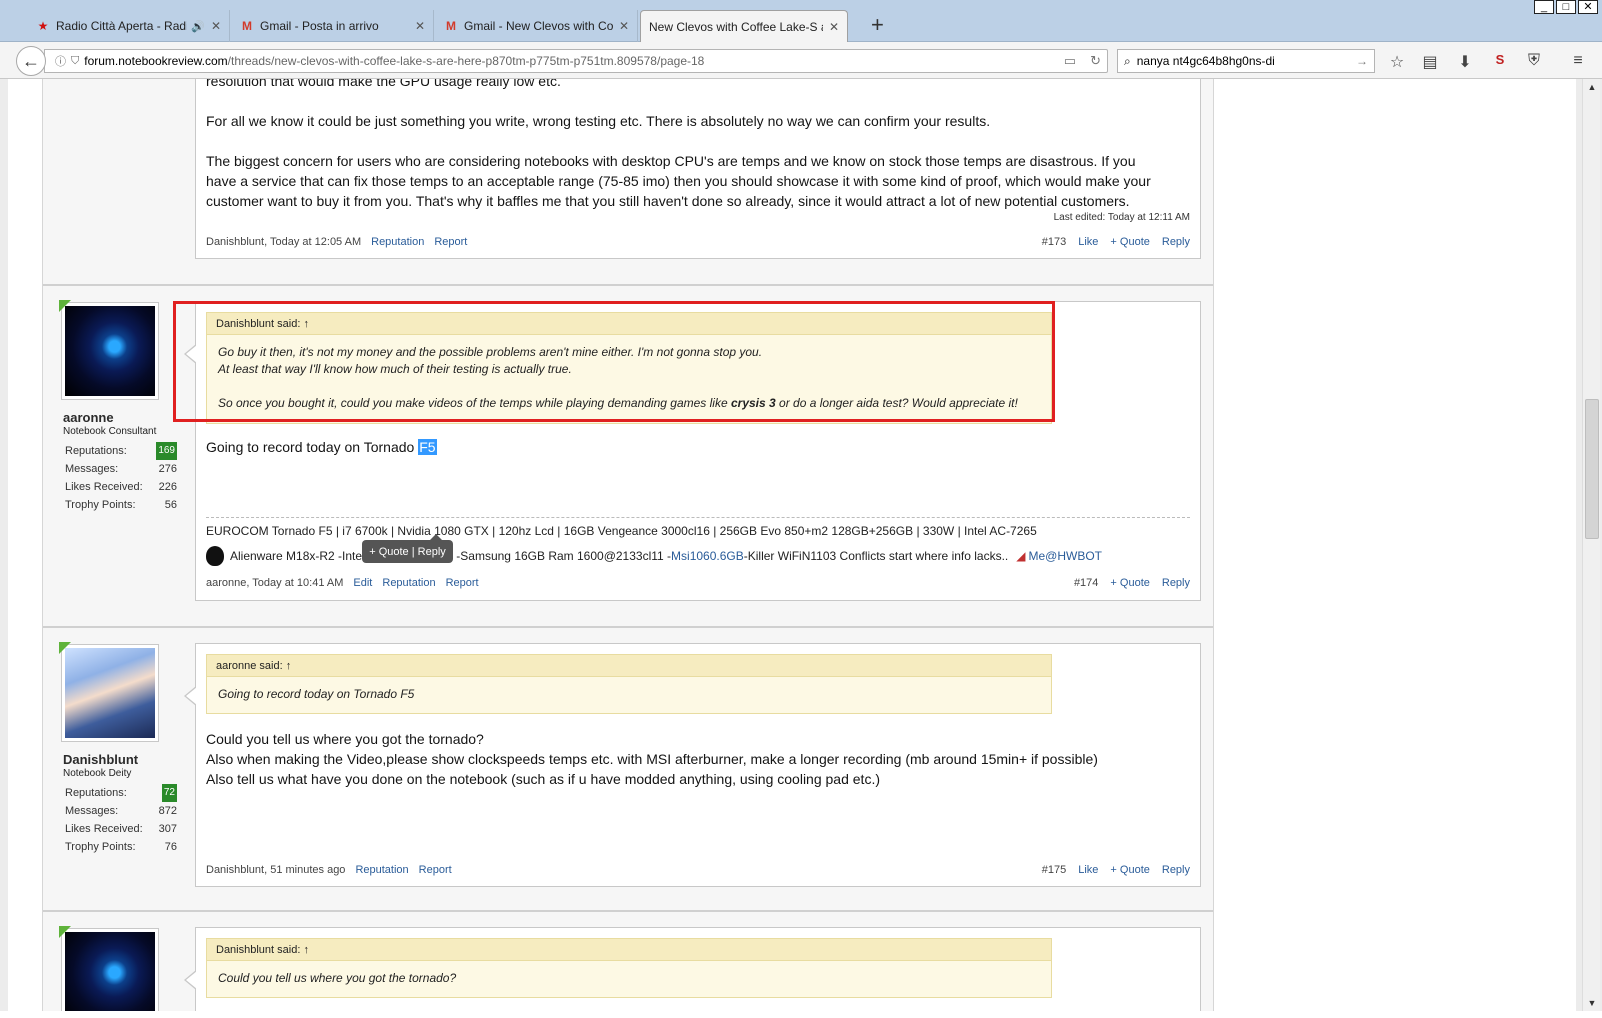 This screenshot has height=1018, width=1602. I want to click on username: aaronne, so click(88, 417).